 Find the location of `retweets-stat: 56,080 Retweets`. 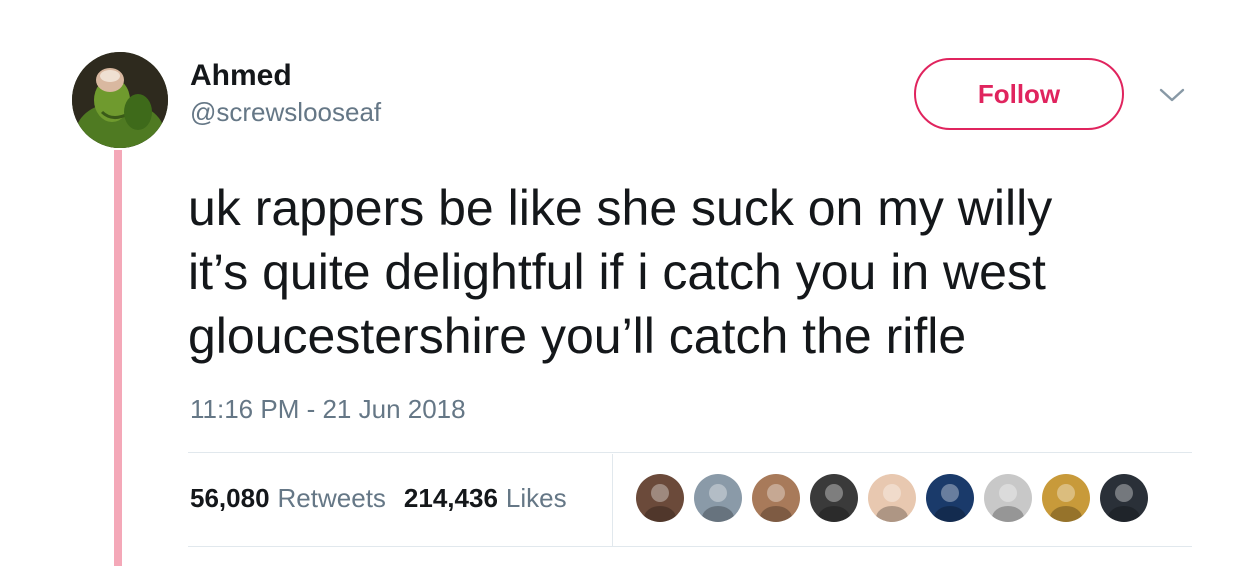

retweets-stat: 56,080 Retweets is located at coordinates (297, 498).